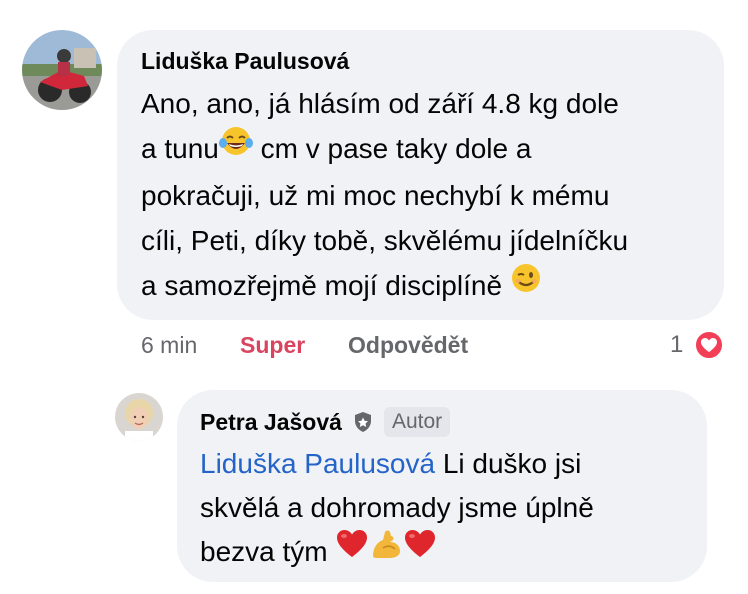 Image resolution: width=748 pixels, height=594 pixels. Describe the element at coordinates (386, 550) in the screenshot. I see `flexed-biceps-emoji-icon` at that location.